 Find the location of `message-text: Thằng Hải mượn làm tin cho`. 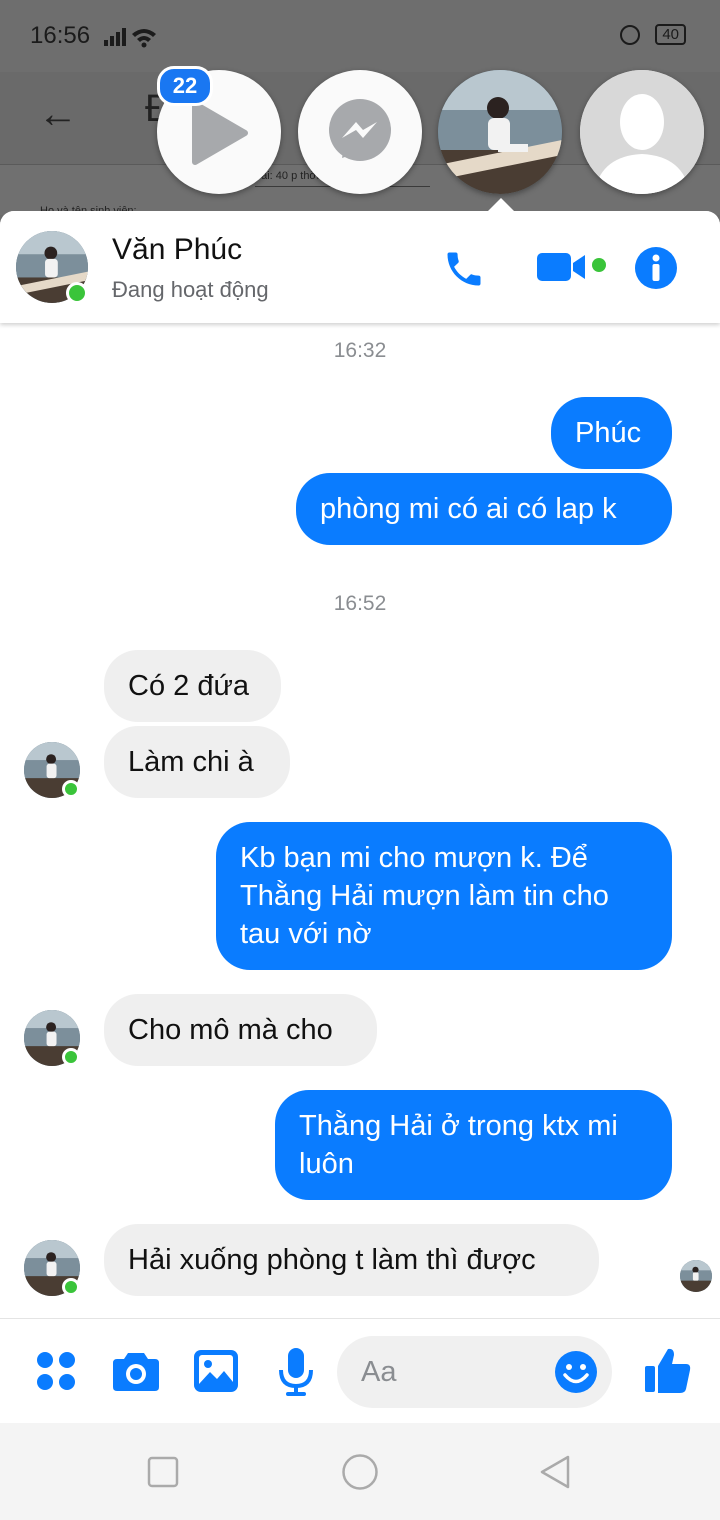

message-text: Thằng Hải mượn làm tin cho is located at coordinates (424, 896).